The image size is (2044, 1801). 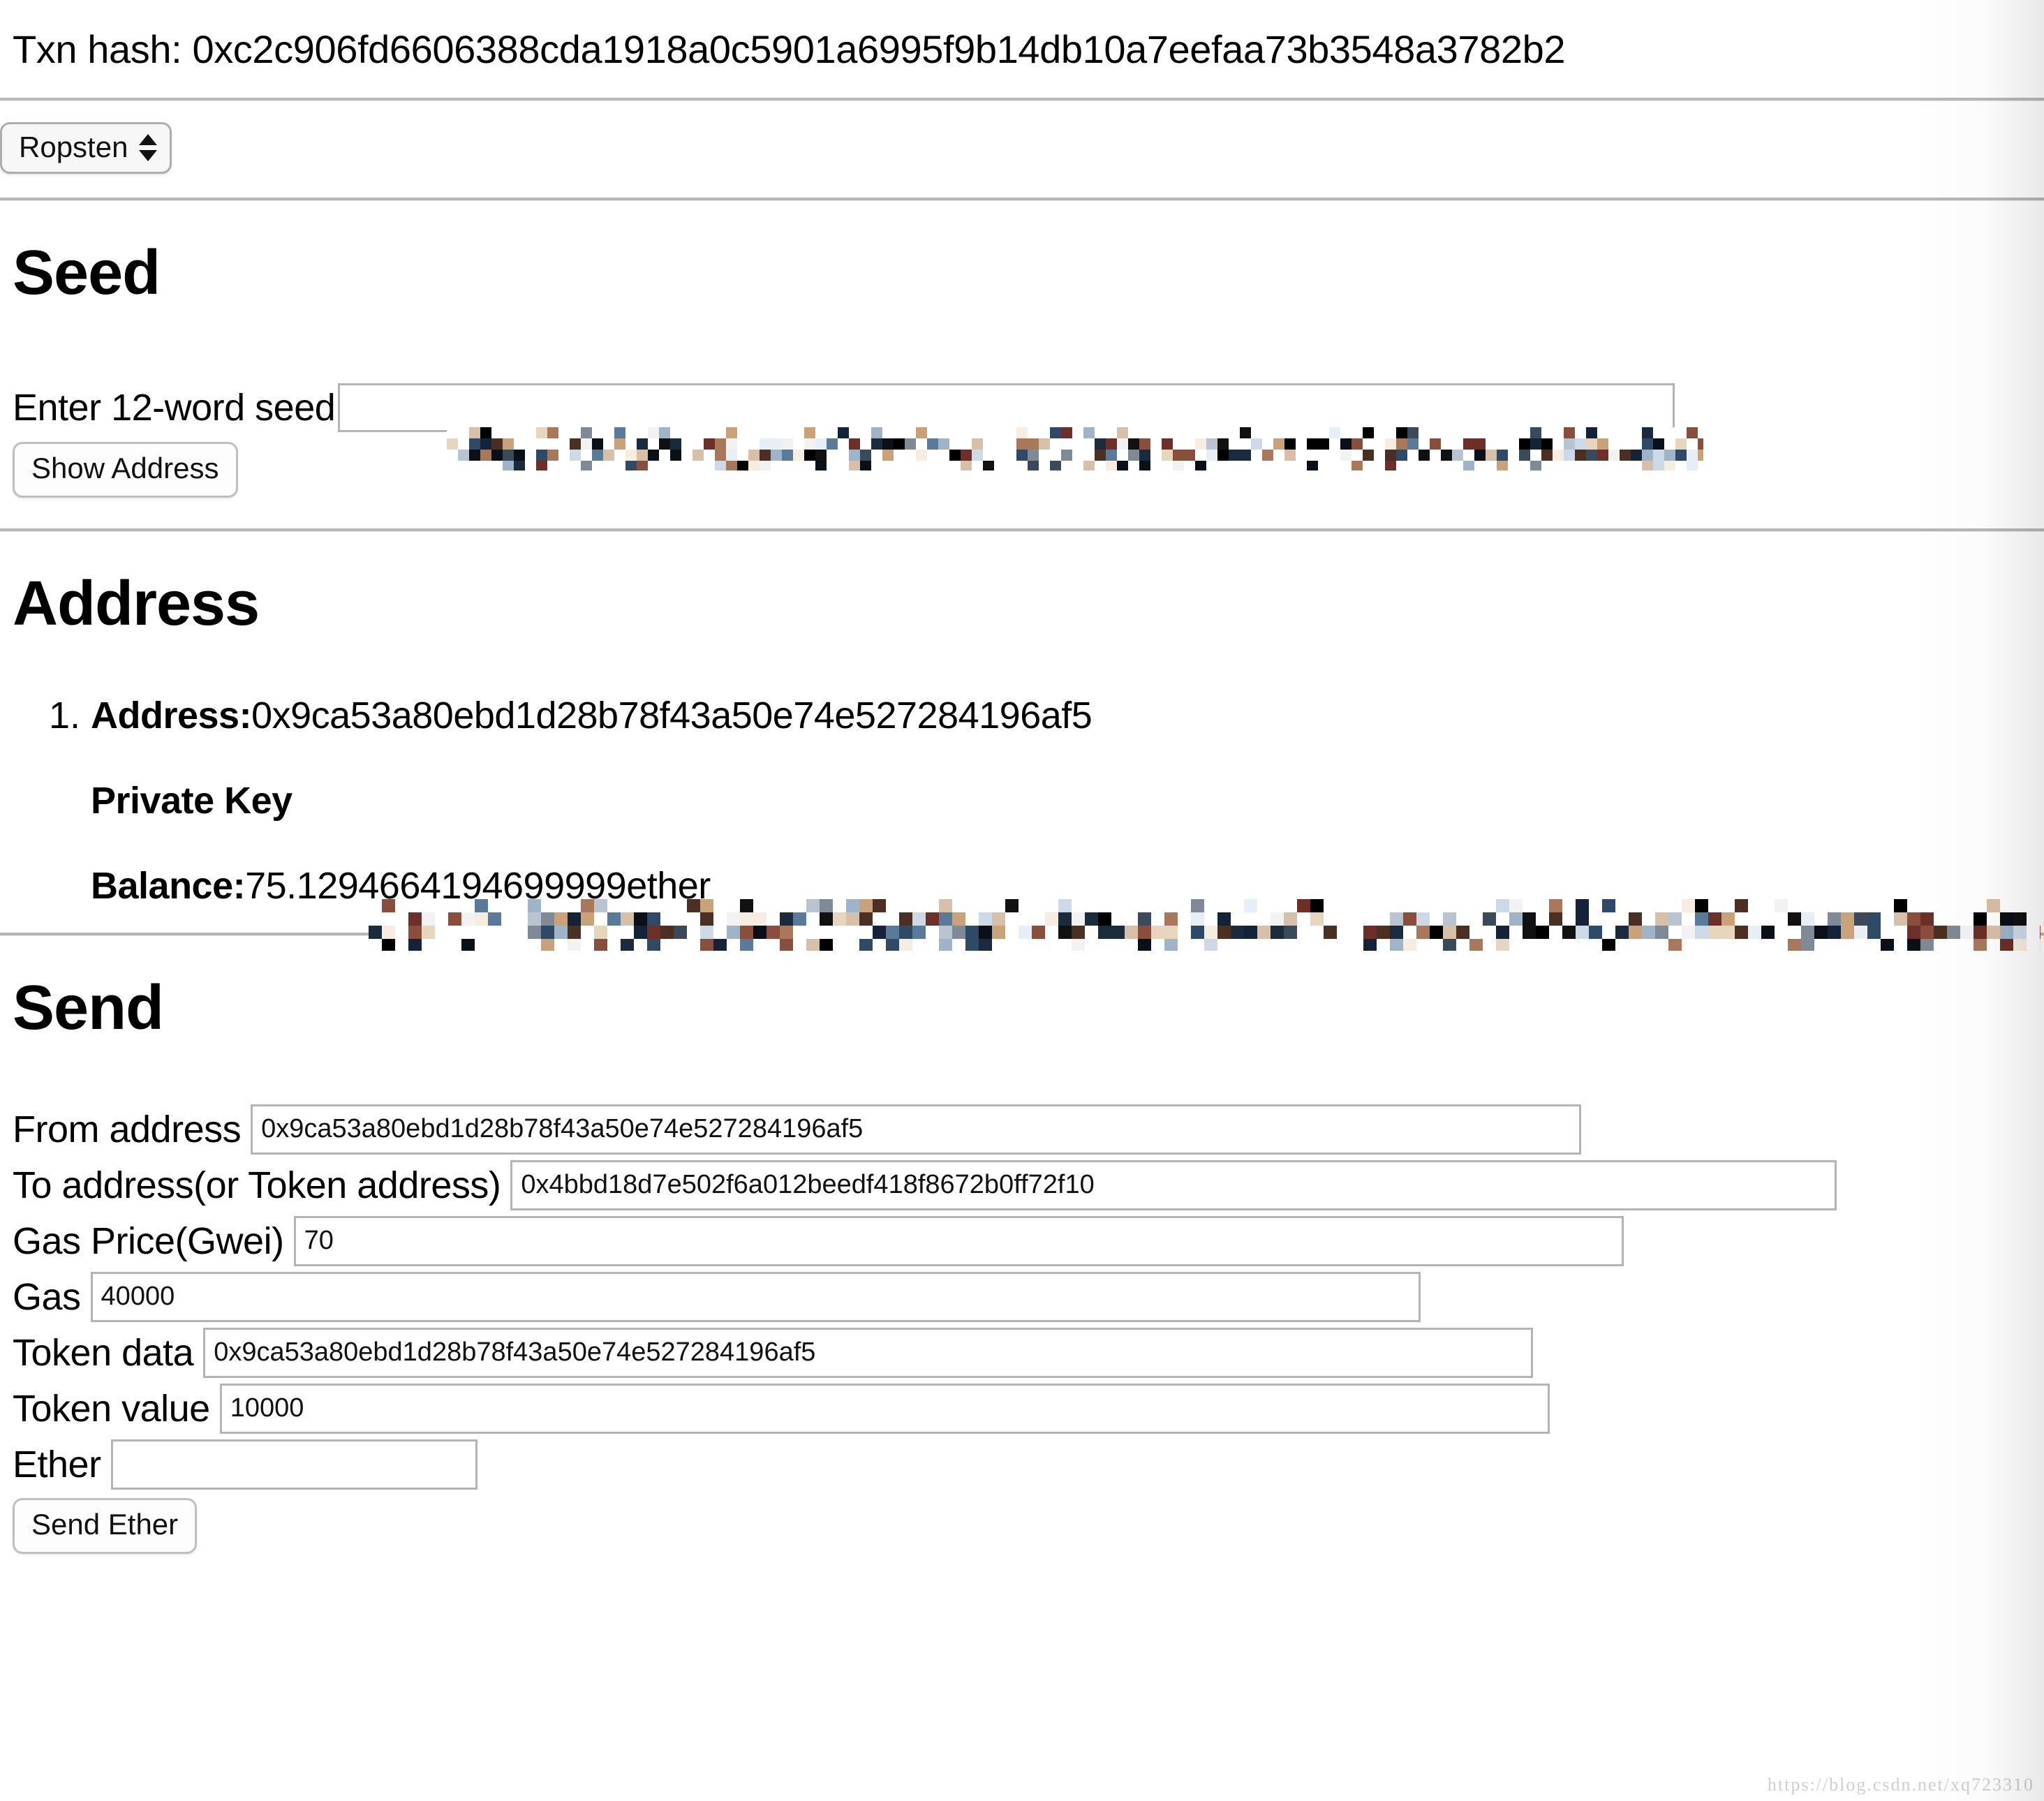 I want to click on network-select: Ropsten, so click(x=86, y=148).